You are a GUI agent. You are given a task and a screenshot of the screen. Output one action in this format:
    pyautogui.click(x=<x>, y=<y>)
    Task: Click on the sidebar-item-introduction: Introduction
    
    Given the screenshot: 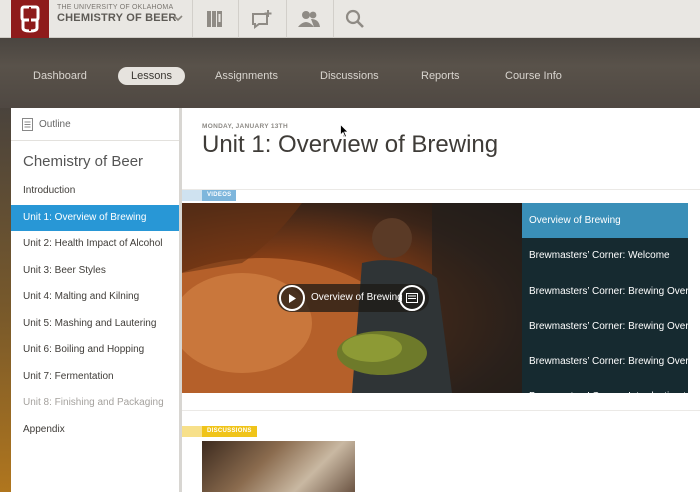 What is the action you would take?
    pyautogui.click(x=95, y=191)
    